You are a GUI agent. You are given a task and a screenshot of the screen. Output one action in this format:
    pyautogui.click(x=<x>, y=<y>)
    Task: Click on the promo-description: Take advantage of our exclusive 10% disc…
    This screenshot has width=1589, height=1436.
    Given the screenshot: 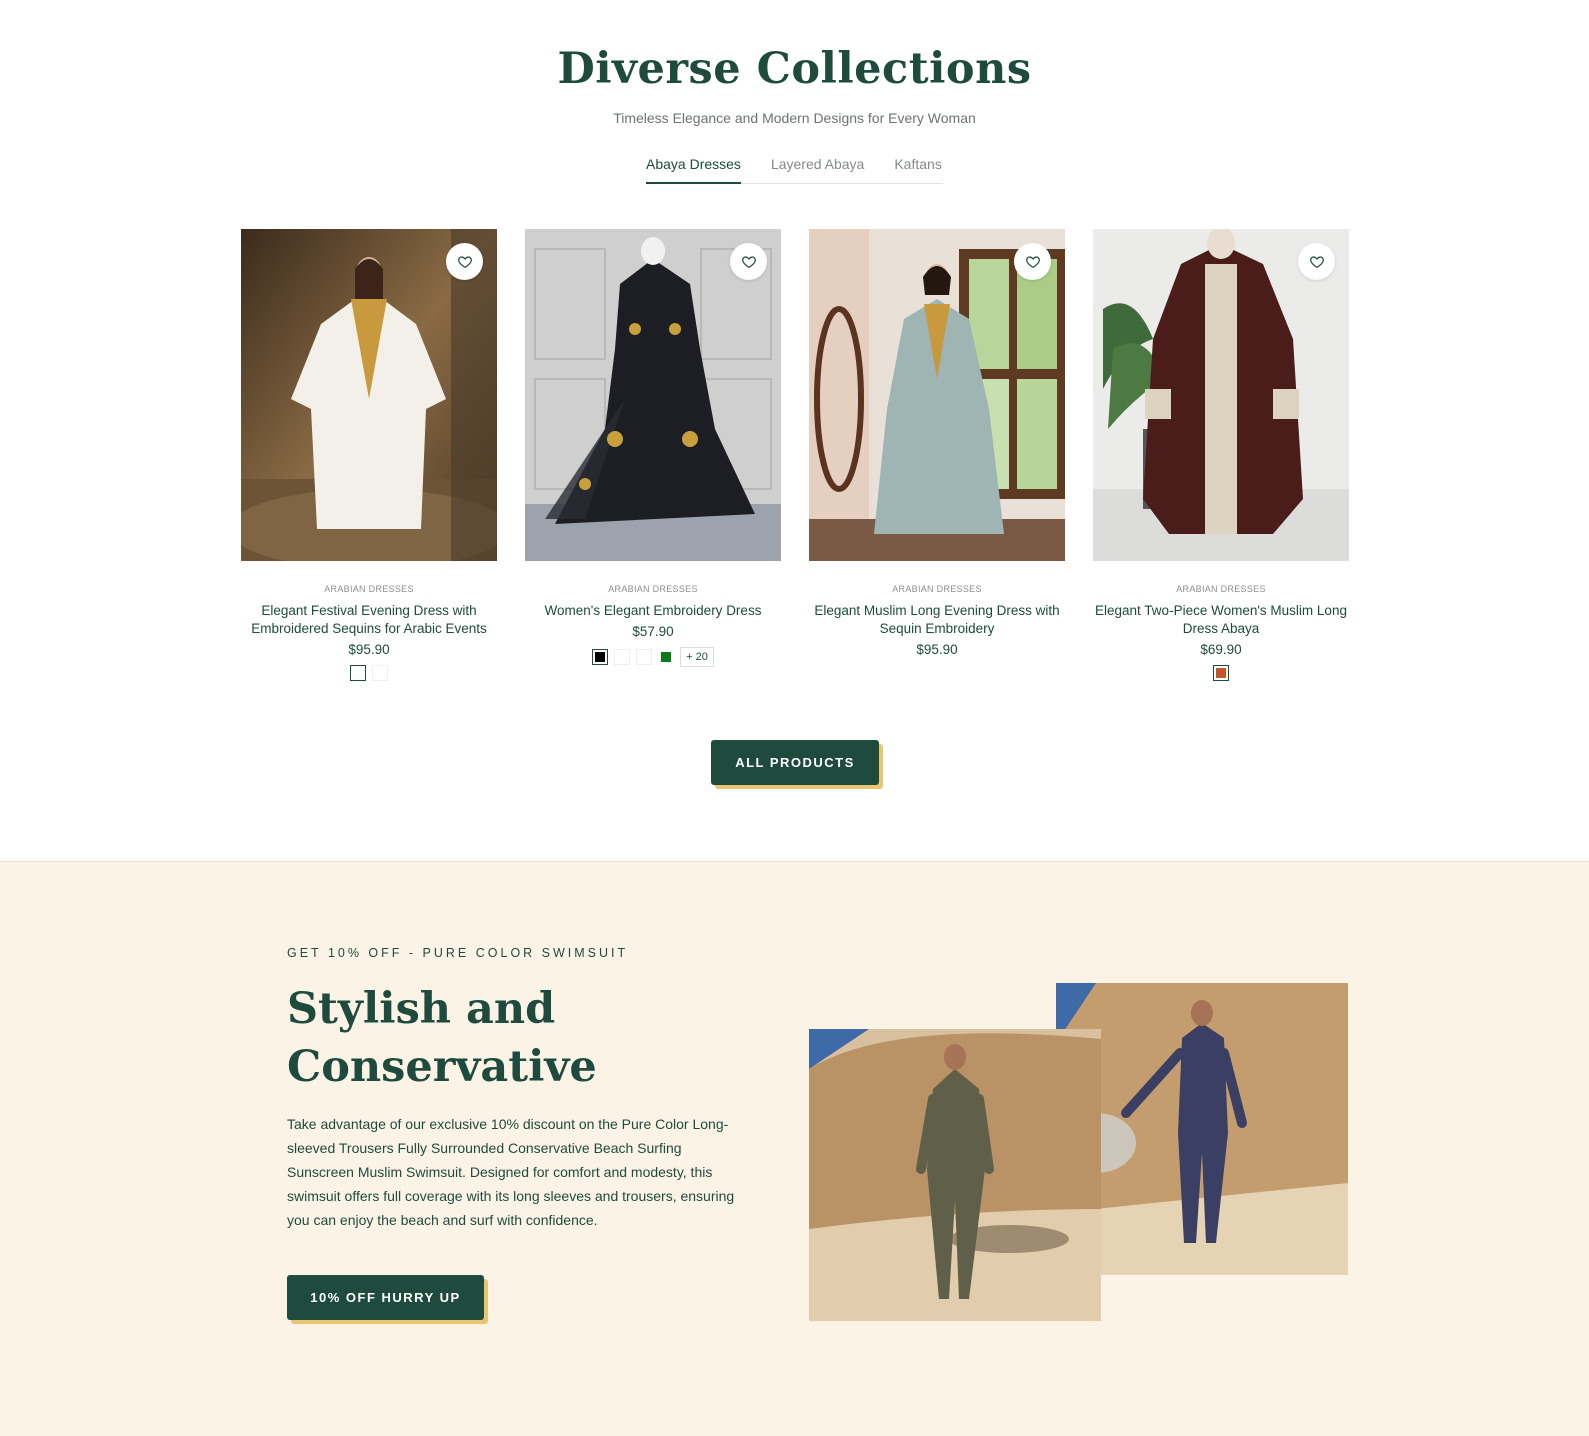 What is the action you would take?
    pyautogui.click(x=511, y=1172)
    